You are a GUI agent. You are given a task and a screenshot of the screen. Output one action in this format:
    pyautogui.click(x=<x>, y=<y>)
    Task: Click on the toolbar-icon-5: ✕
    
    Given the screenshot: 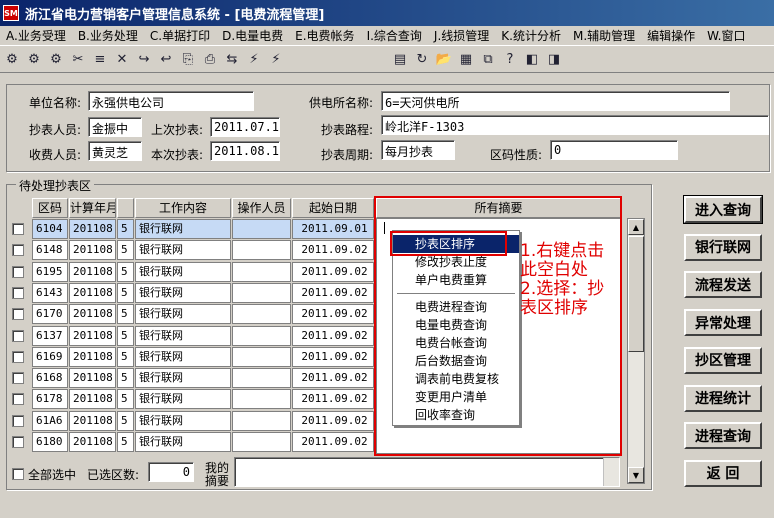 What is the action you would take?
    pyautogui.click(x=122, y=60)
    